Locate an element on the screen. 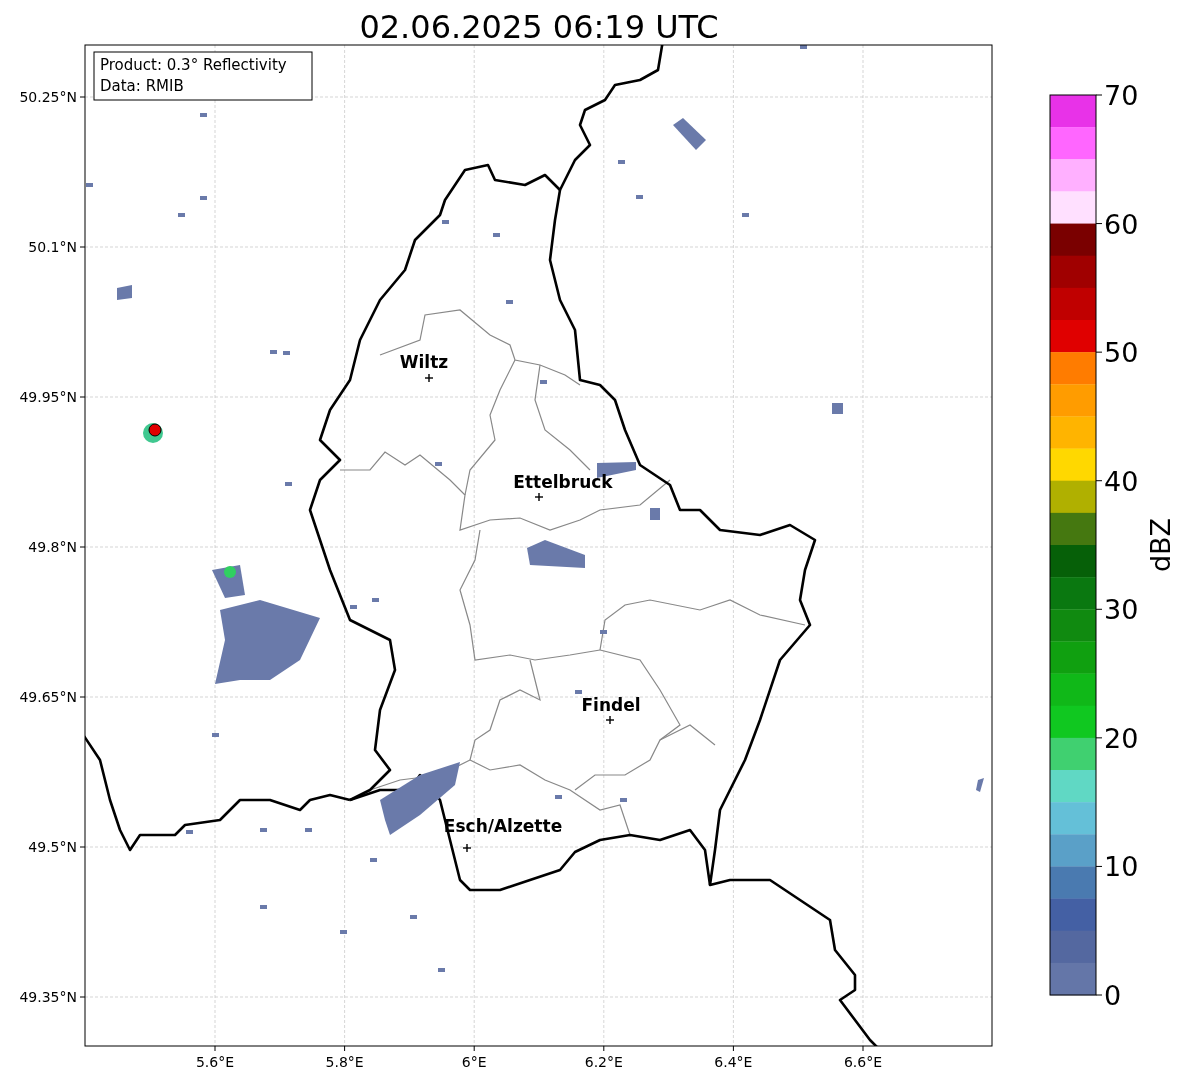  chart-title: 02.06.2025 06:19 UTC is located at coordinates (539, 27).